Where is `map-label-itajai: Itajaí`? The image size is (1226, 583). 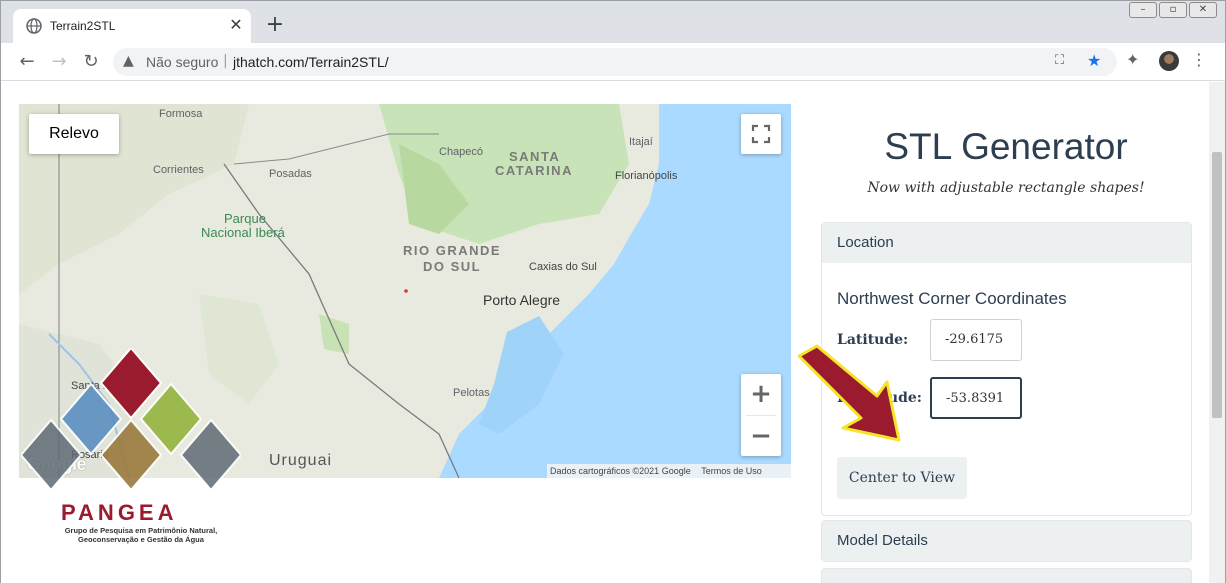
map-label-itajai: Itajaí is located at coordinates (641, 142).